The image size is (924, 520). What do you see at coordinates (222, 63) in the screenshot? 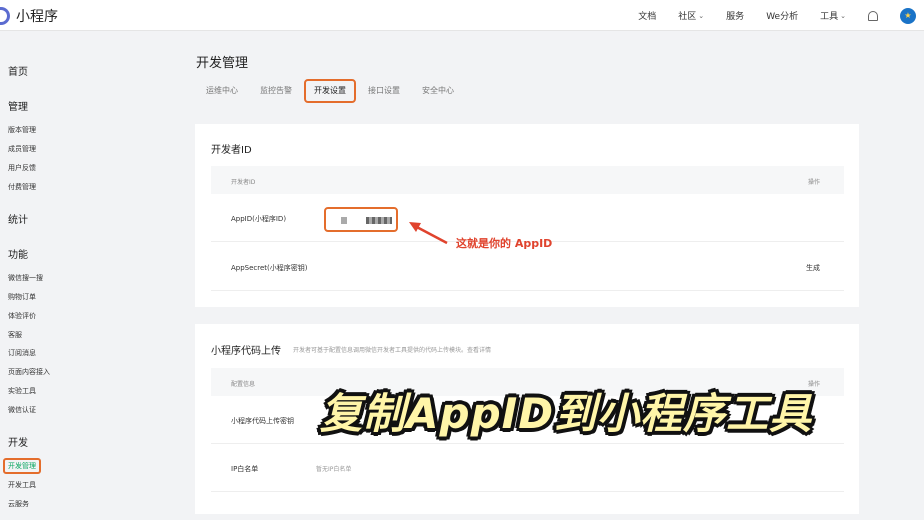
I see `page-title: 开发管理` at bounding box center [222, 63].